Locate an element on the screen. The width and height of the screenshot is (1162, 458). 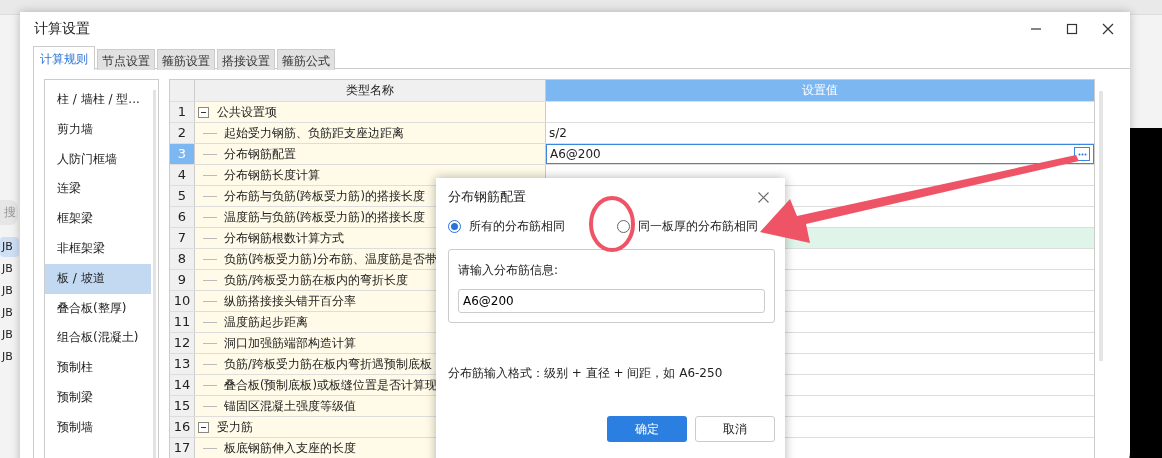
more-button is located at coordinates (1082, 154).